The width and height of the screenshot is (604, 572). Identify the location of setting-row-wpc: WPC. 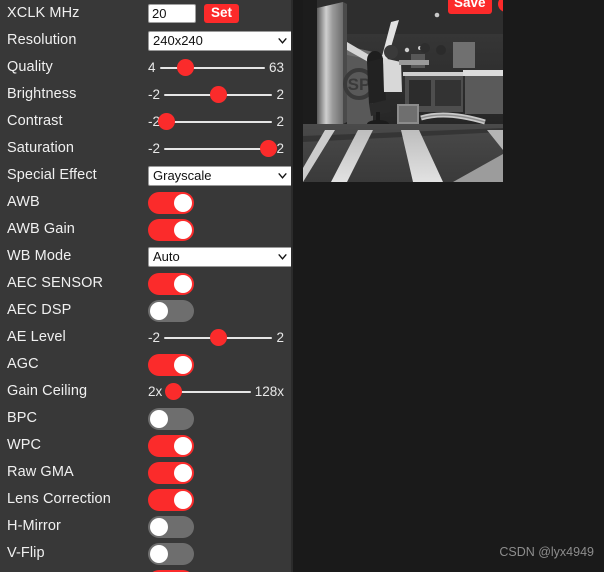
(144, 445).